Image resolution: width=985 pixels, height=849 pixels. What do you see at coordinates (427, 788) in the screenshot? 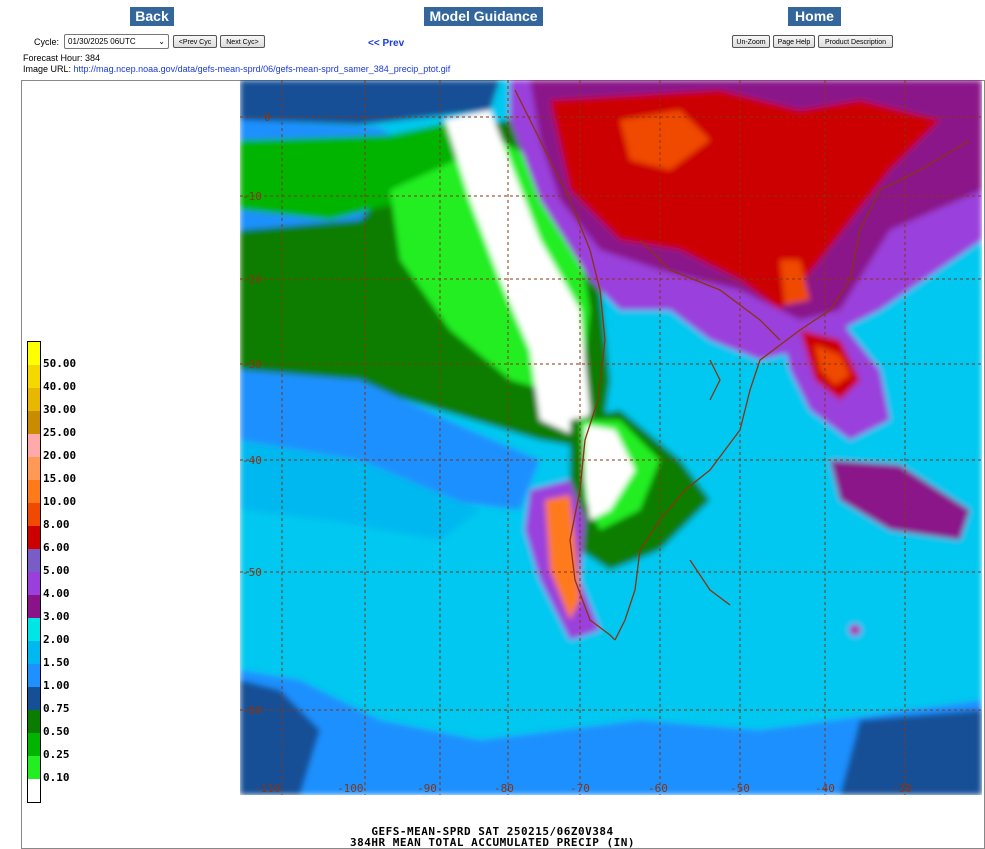
I see `lon-label: -90` at bounding box center [427, 788].